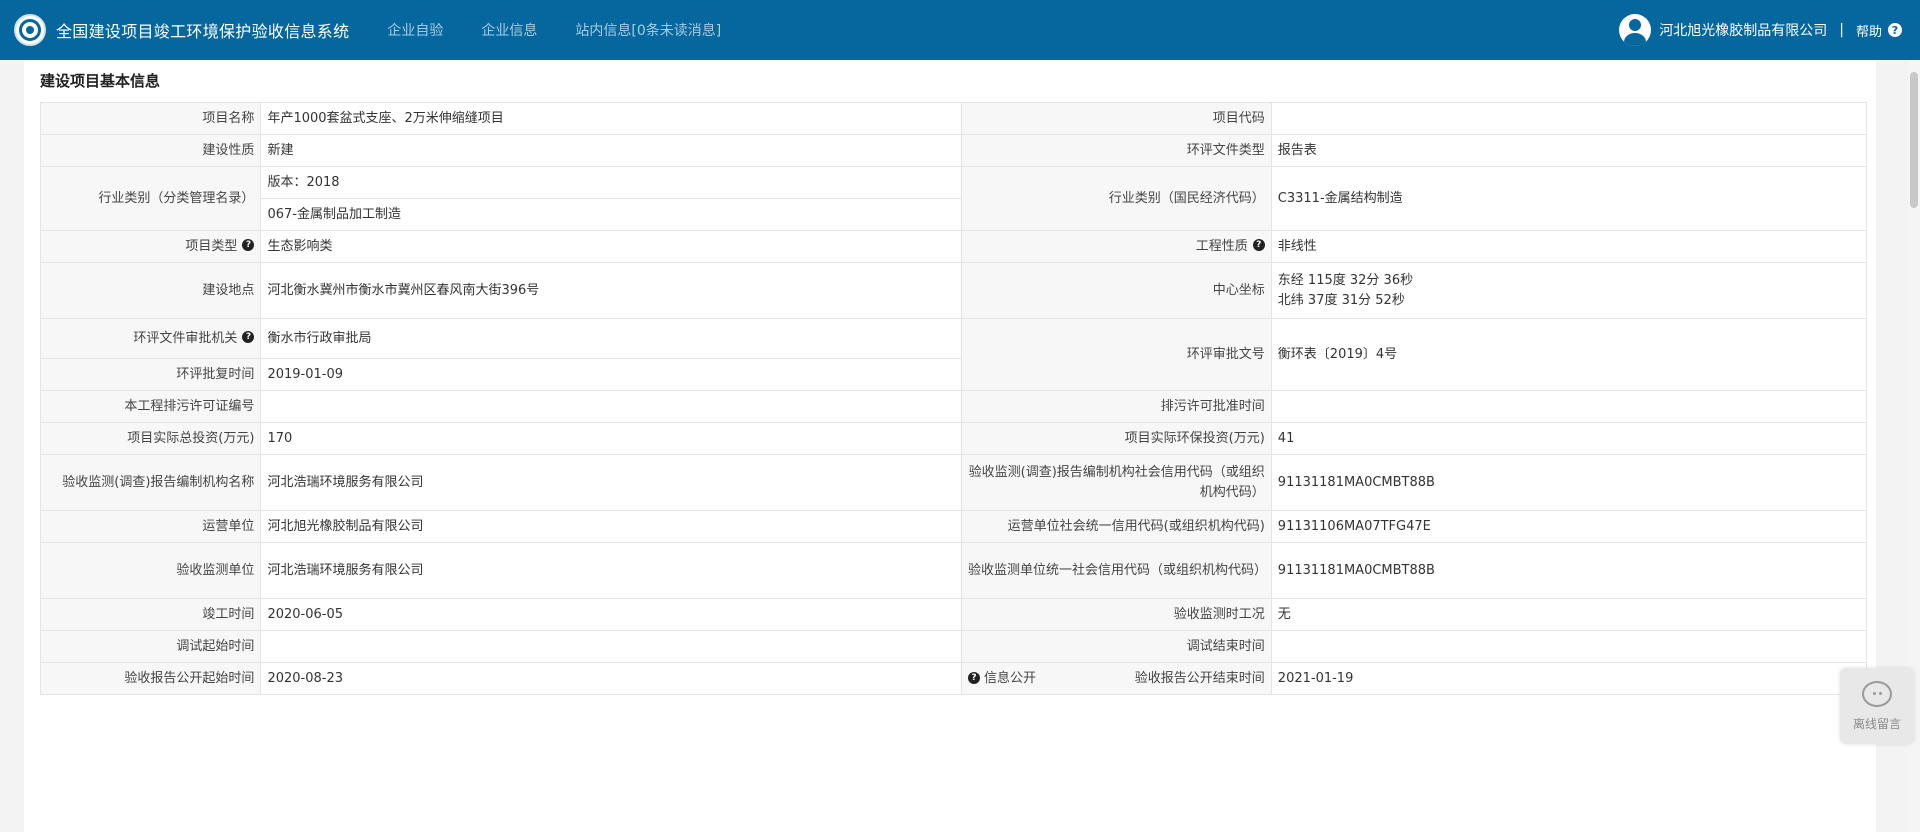 This screenshot has width=1920, height=832. Describe the element at coordinates (1569, 118) in the screenshot. I see `project-code-value` at that location.